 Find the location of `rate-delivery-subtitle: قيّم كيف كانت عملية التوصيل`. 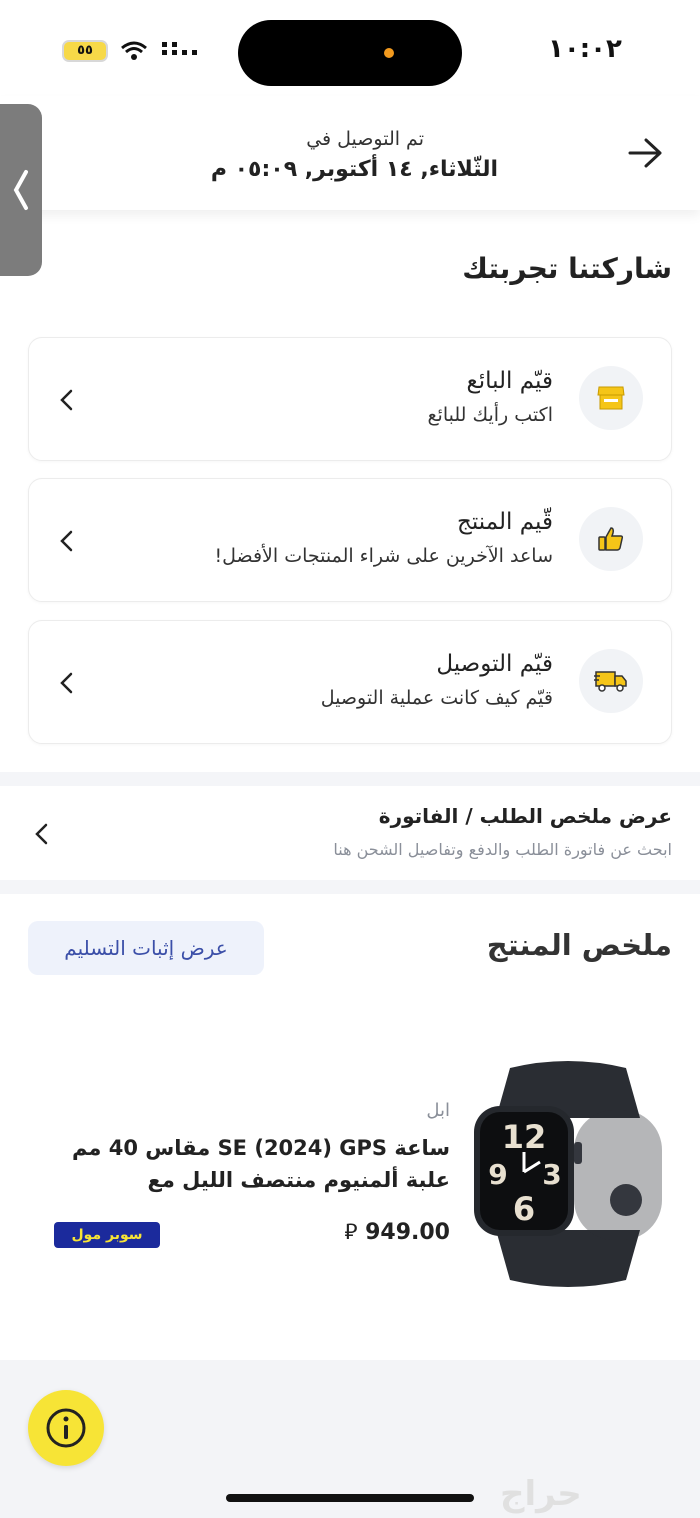

rate-delivery-subtitle: قيّم كيف كانت عملية التوصيل is located at coordinates (436, 698).